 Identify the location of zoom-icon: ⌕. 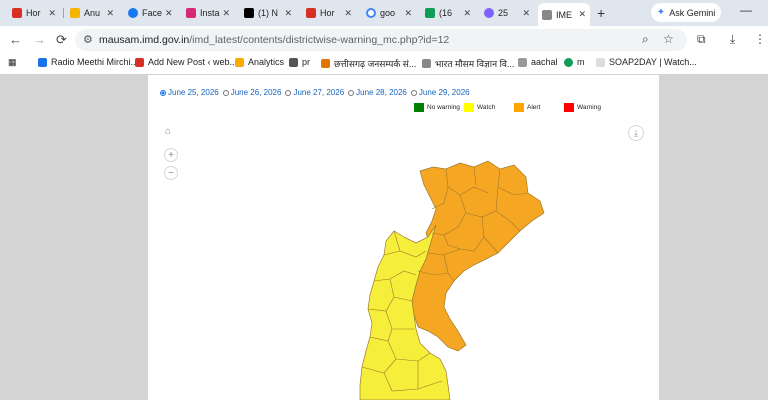
(645, 39).